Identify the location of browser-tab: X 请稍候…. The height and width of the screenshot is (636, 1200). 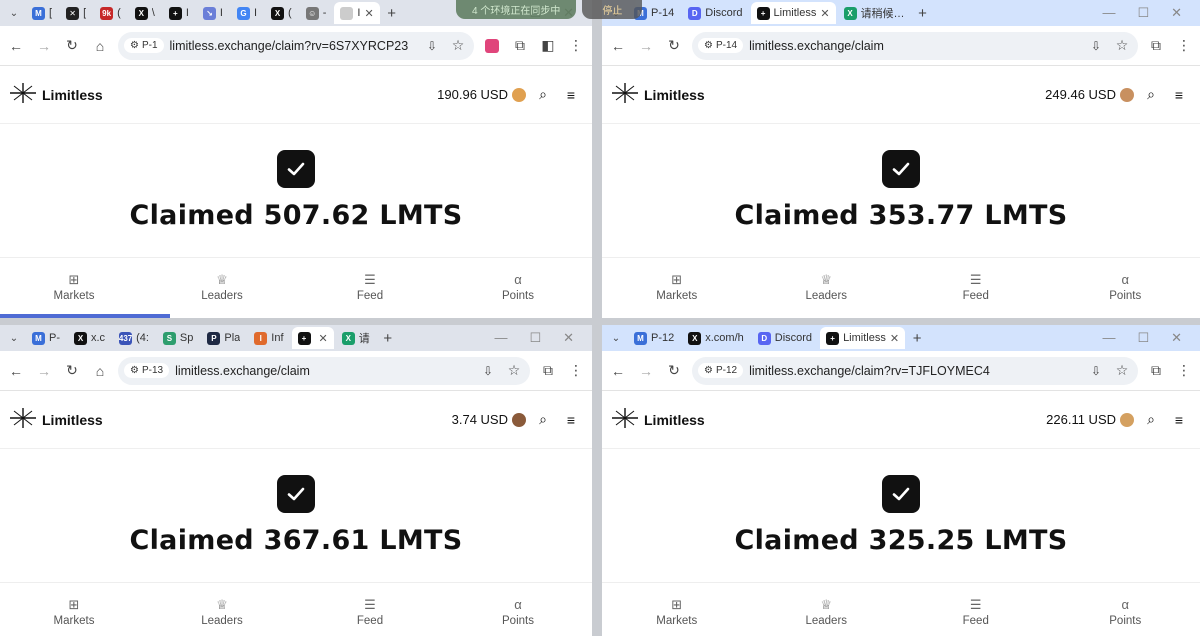
(874, 13).